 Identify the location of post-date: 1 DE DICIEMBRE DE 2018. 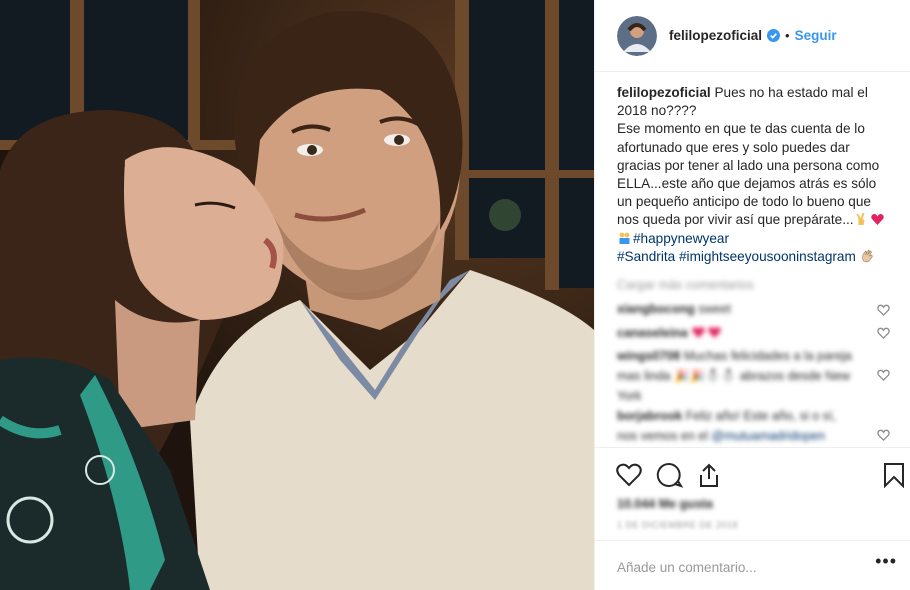
(678, 525).